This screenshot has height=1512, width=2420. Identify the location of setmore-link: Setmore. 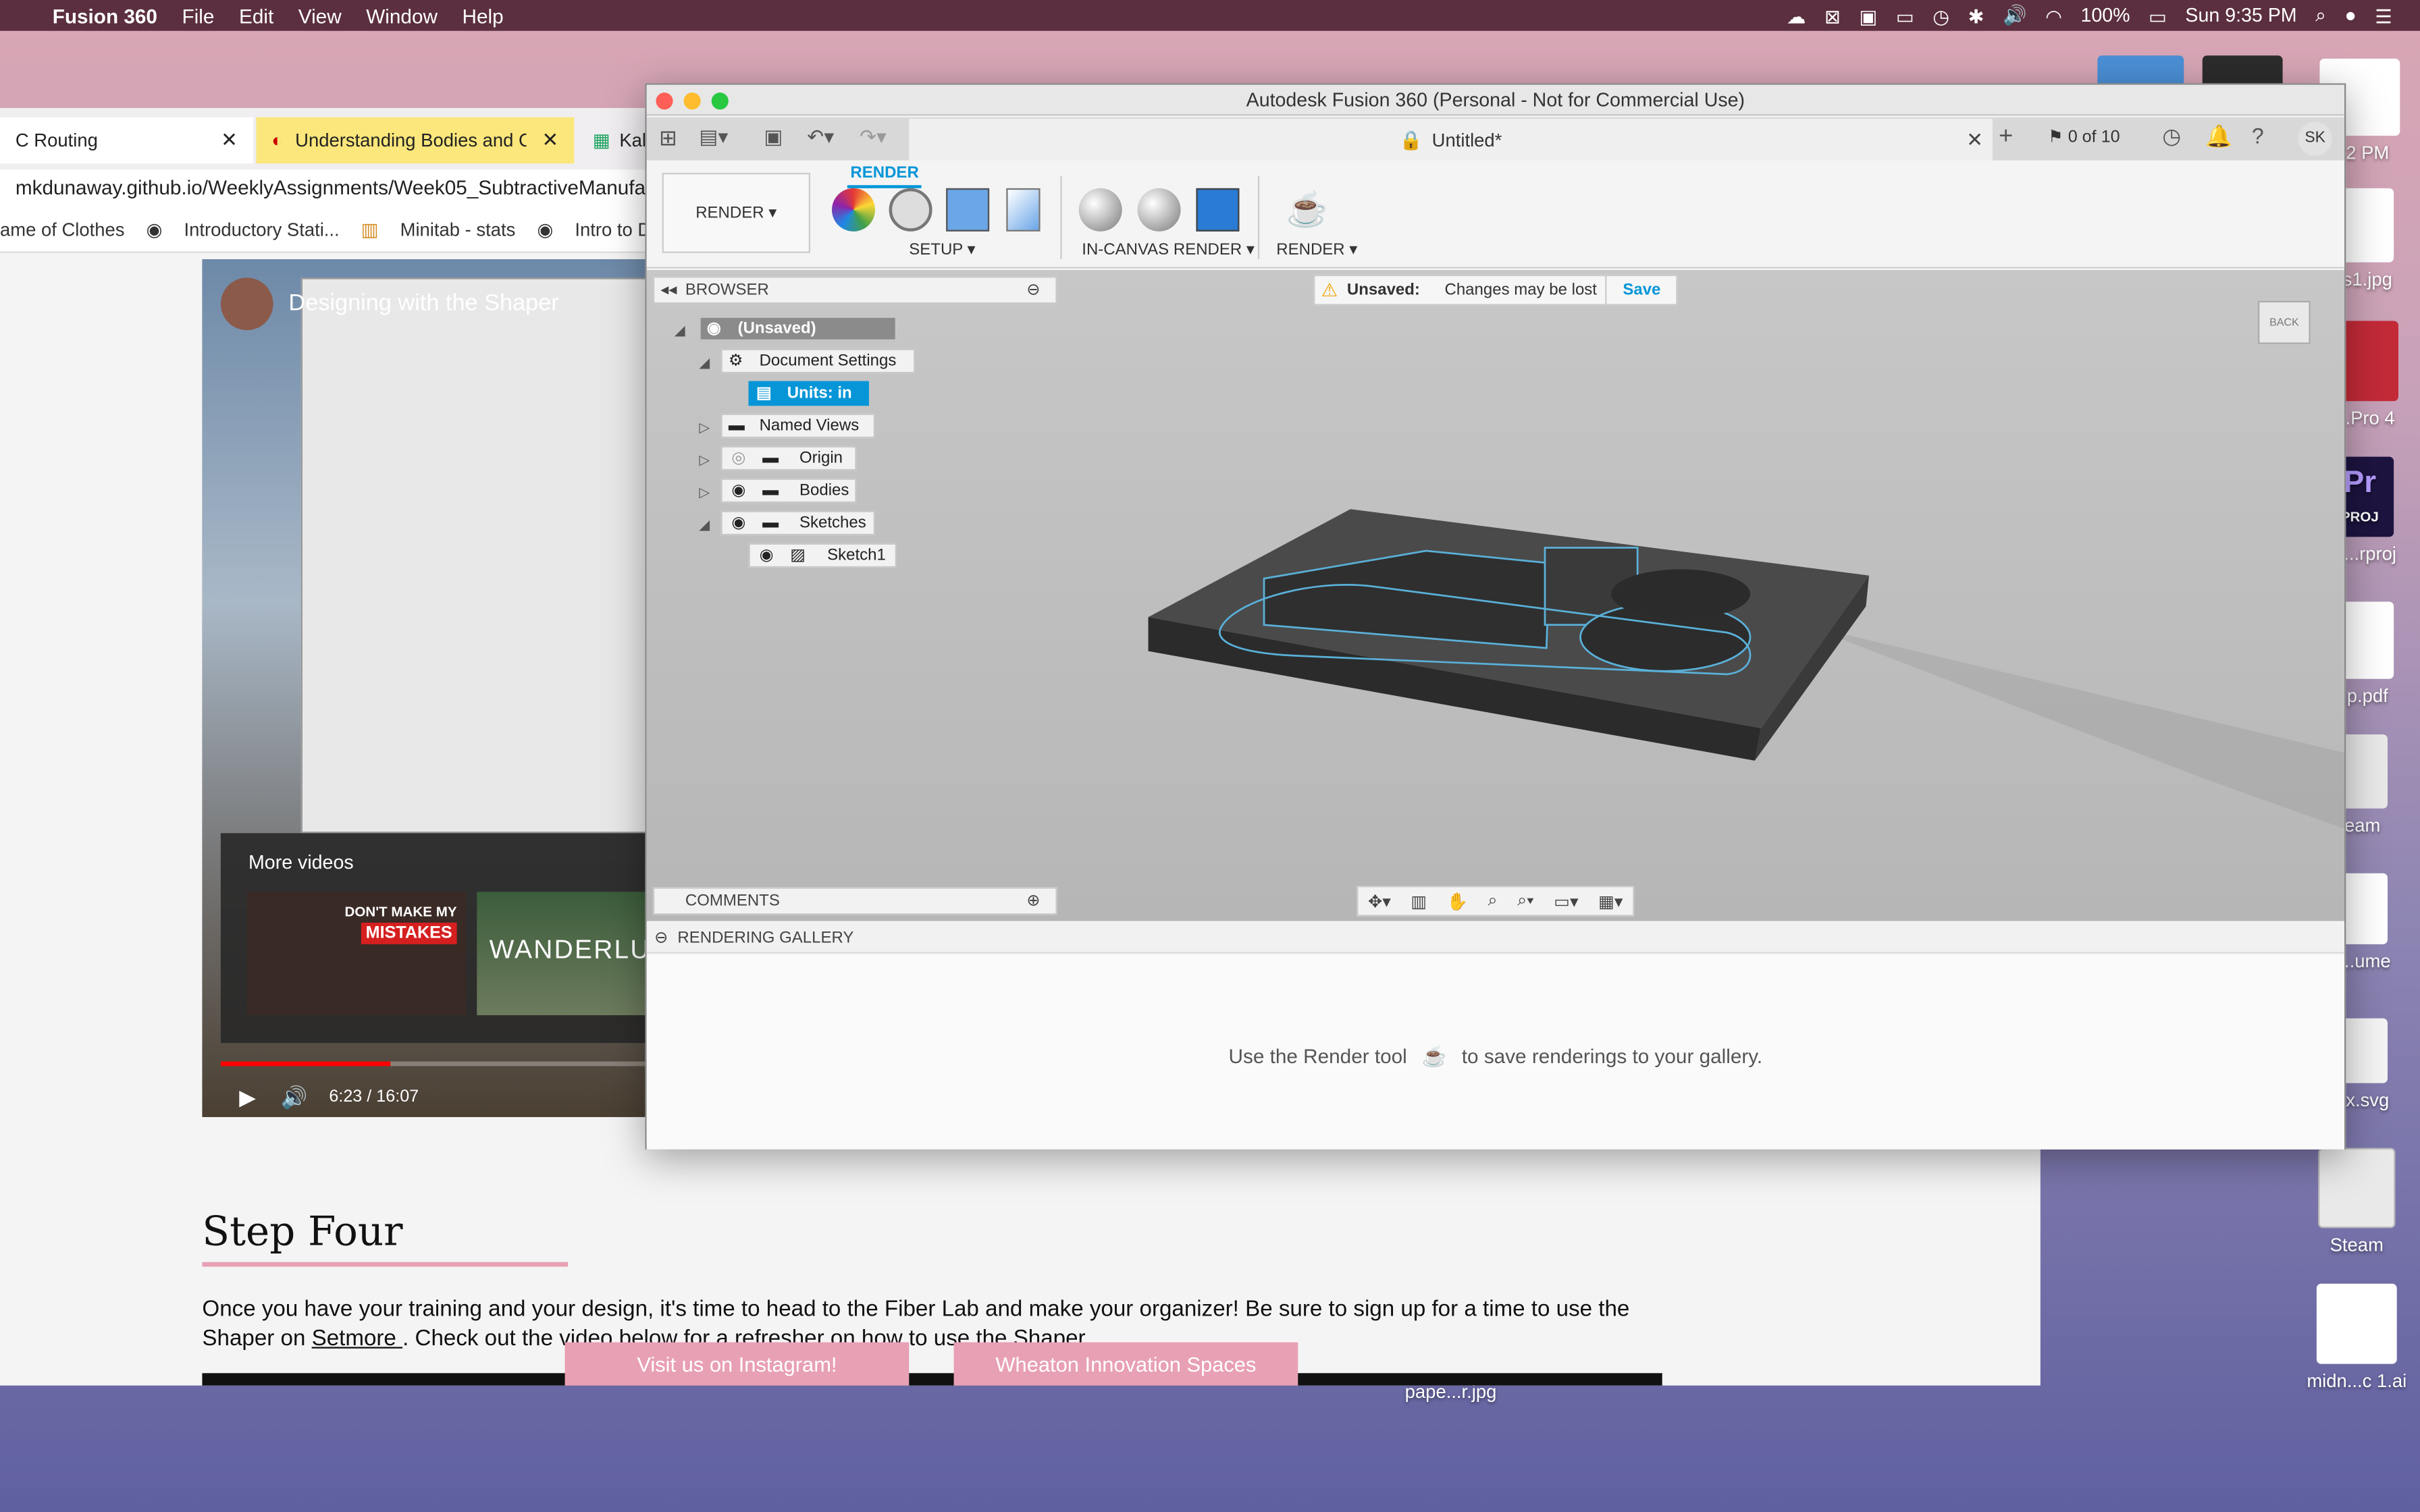
(357, 1339).